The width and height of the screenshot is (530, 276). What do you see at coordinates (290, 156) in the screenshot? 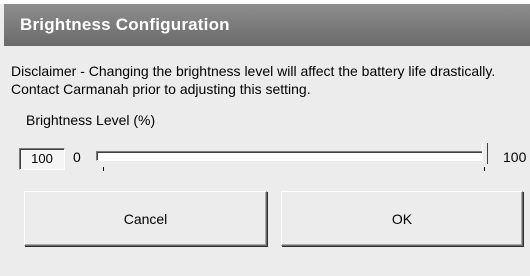
I see `brightness-slider-track` at bounding box center [290, 156].